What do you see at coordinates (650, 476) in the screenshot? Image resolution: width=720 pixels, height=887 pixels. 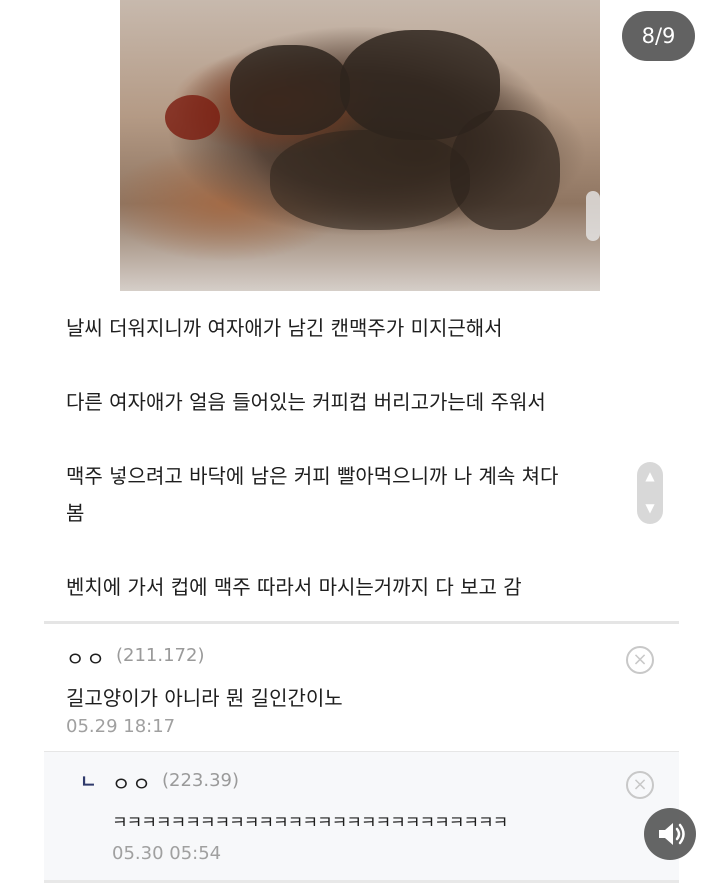 I see `chevron-up-icon: ▲` at bounding box center [650, 476].